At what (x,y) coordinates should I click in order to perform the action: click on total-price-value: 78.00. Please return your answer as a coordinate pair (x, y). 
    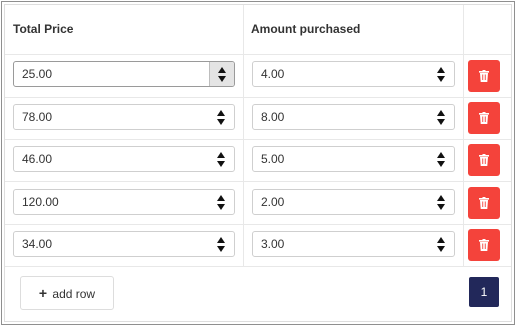
    Looking at the image, I should click on (37, 117).